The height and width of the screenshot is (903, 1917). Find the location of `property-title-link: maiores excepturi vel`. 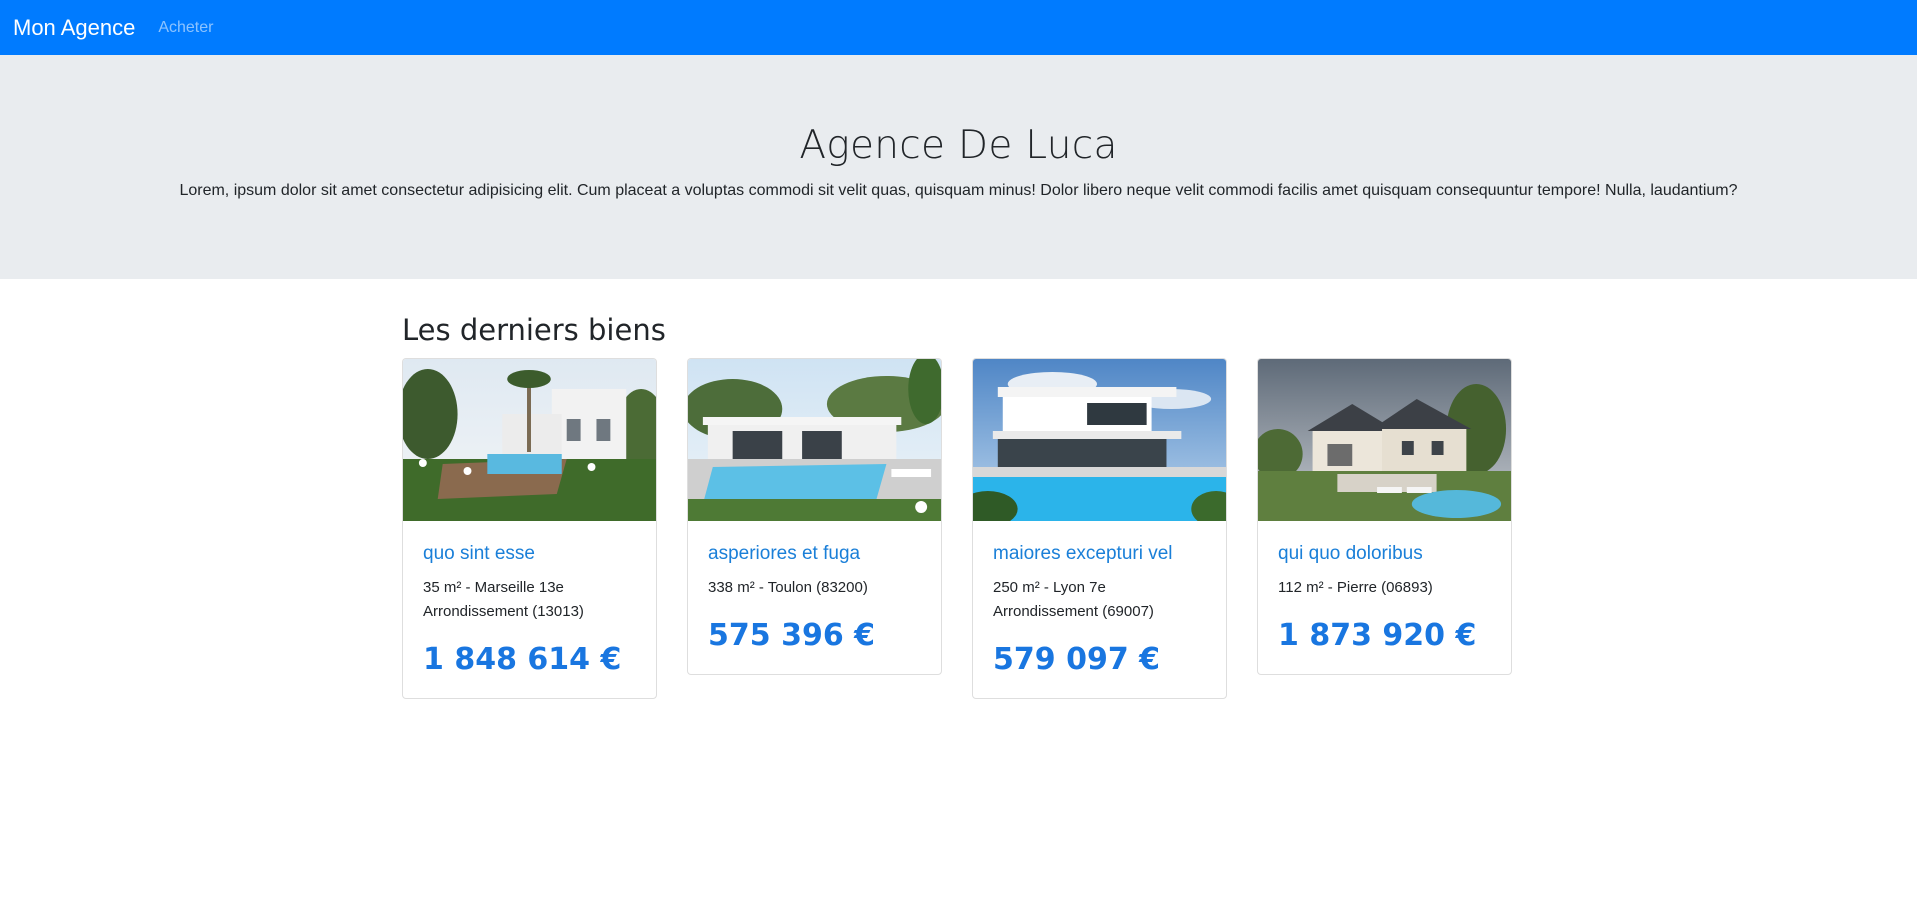

property-title-link: maiores excepturi vel is located at coordinates (1099, 554).